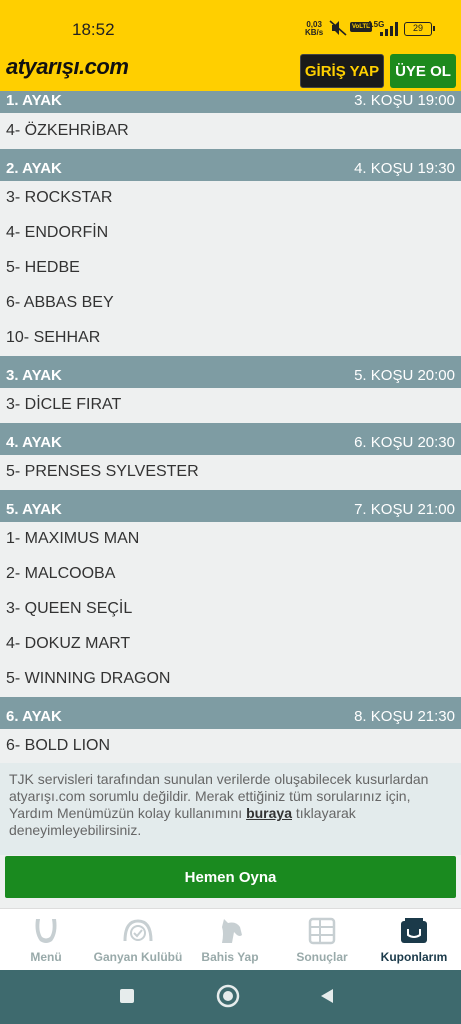  Describe the element at coordinates (230, 745) in the screenshot. I see `list-item: 6- BOLD LION` at that location.